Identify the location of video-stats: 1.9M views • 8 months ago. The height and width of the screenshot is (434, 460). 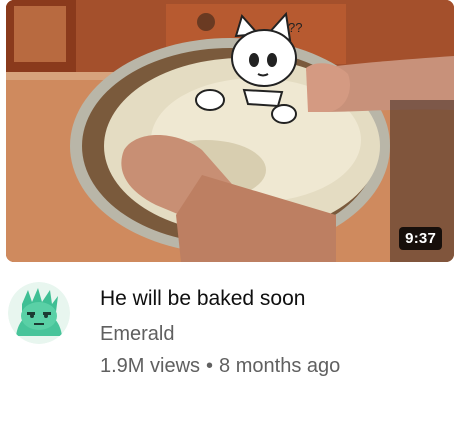
(220, 366).